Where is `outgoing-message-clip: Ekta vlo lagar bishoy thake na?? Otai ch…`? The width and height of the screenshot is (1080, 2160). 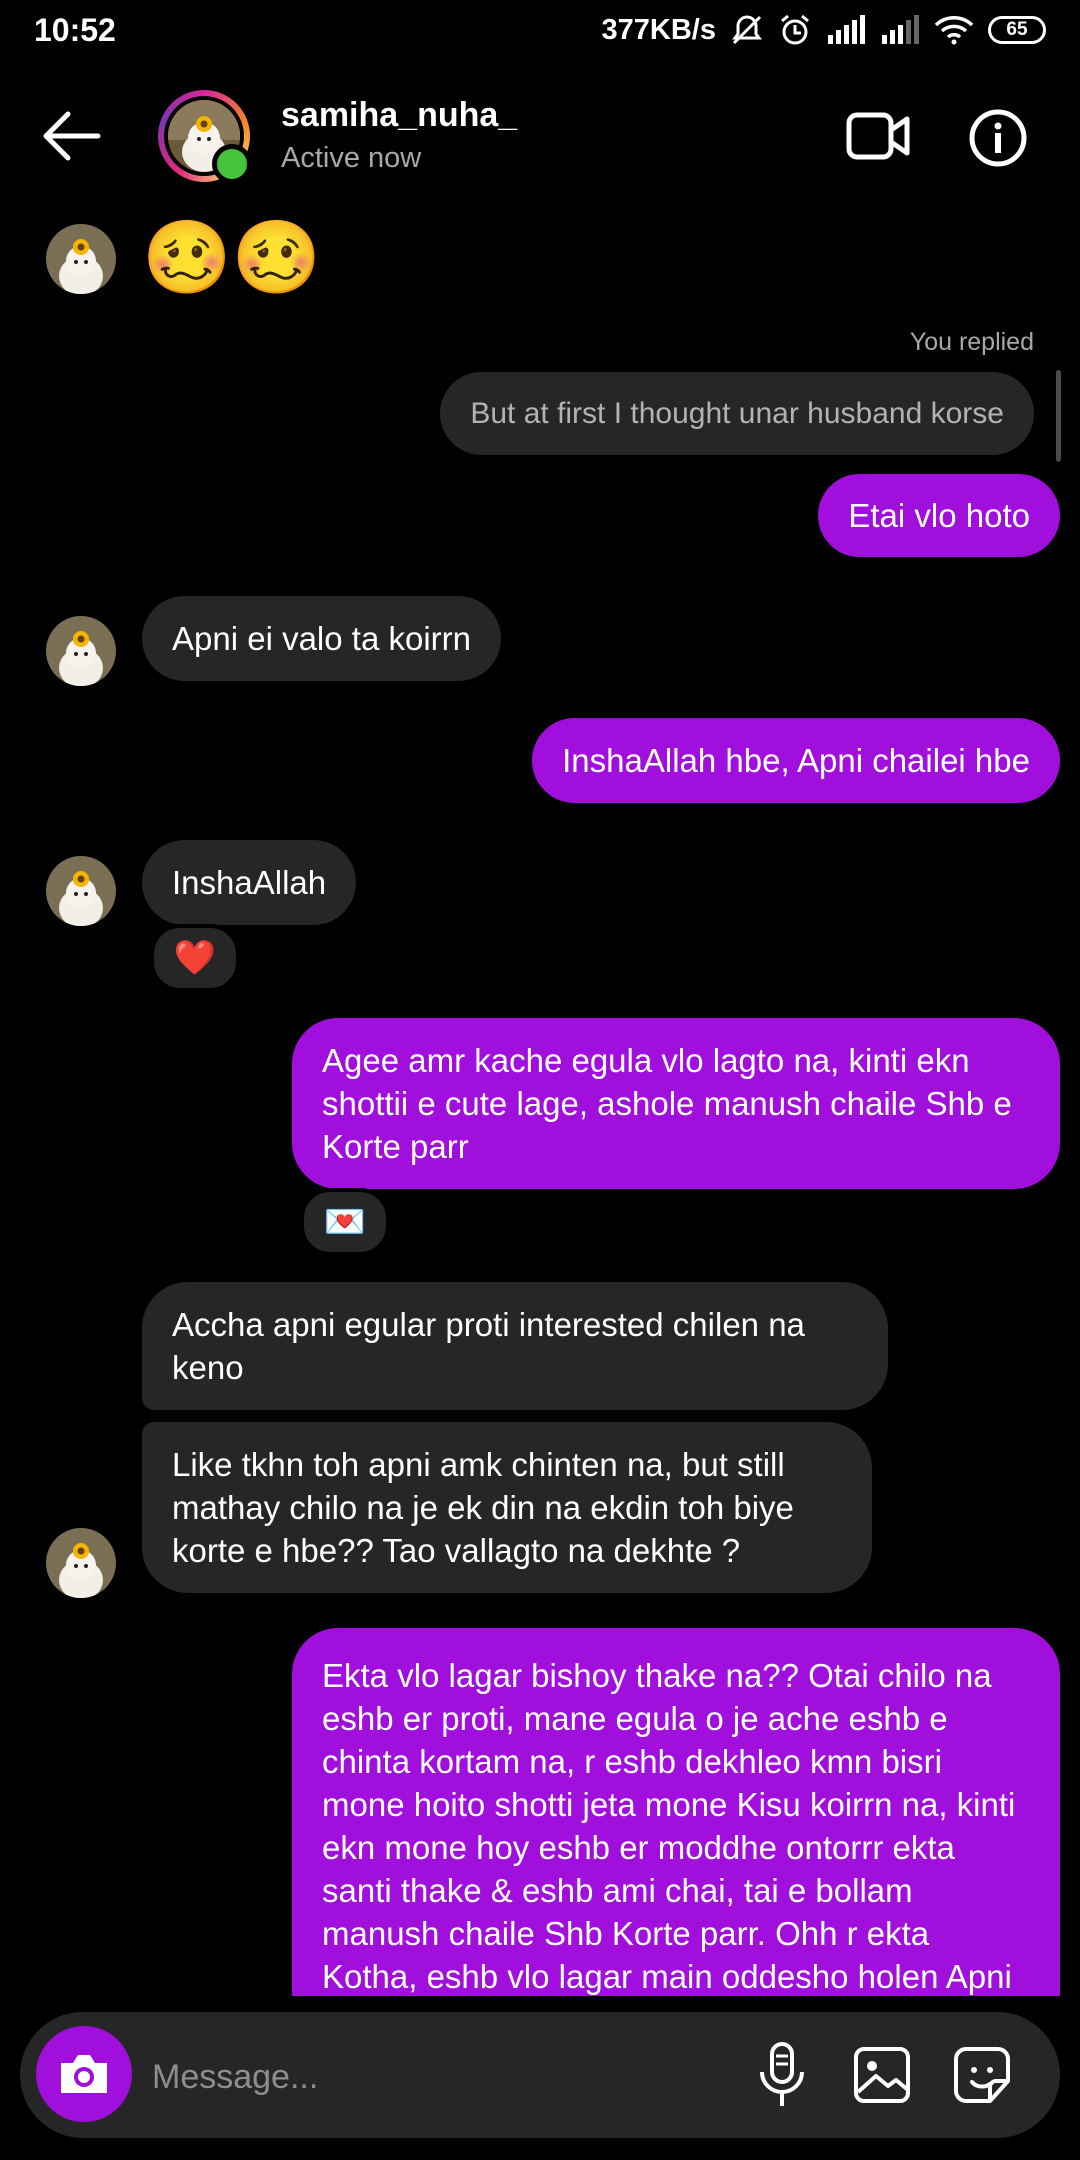 outgoing-message-clip: Ekta vlo lagar bishoy thake na?? Otai ch… is located at coordinates (676, 1820).